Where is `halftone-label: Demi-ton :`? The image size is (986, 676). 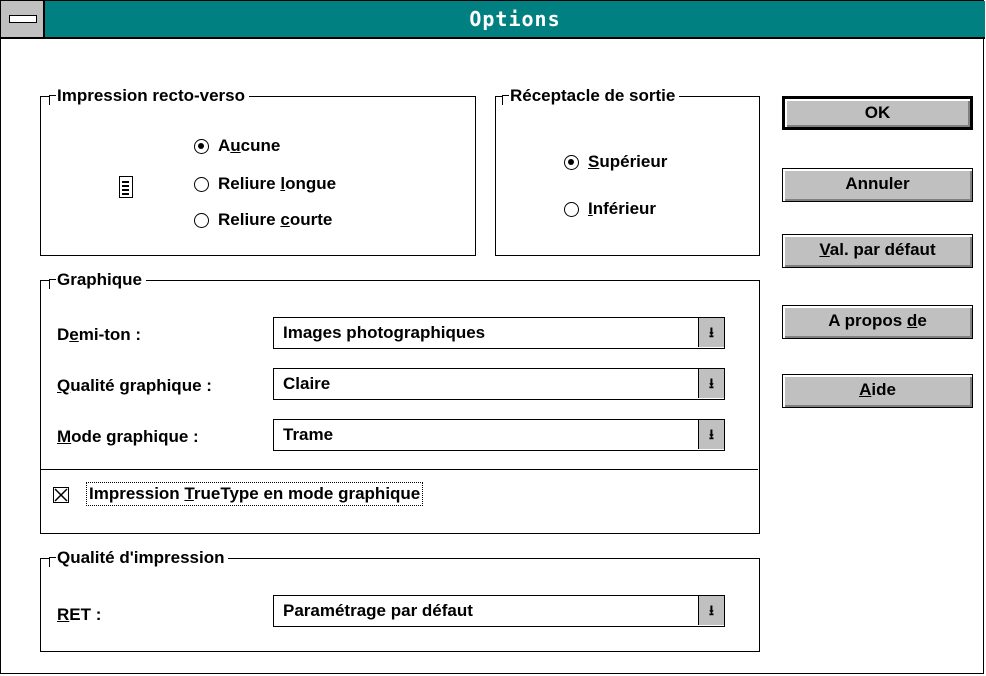
halftone-label: Demi-ton : is located at coordinates (99, 334).